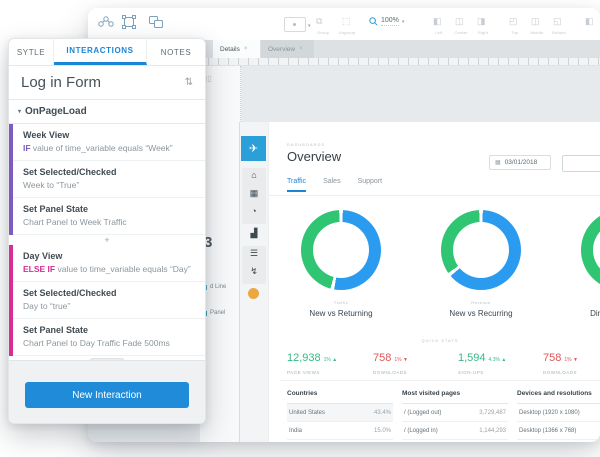 This screenshot has width=600, height=457. I want to click on bolt-icon: ↯, so click(254, 271).